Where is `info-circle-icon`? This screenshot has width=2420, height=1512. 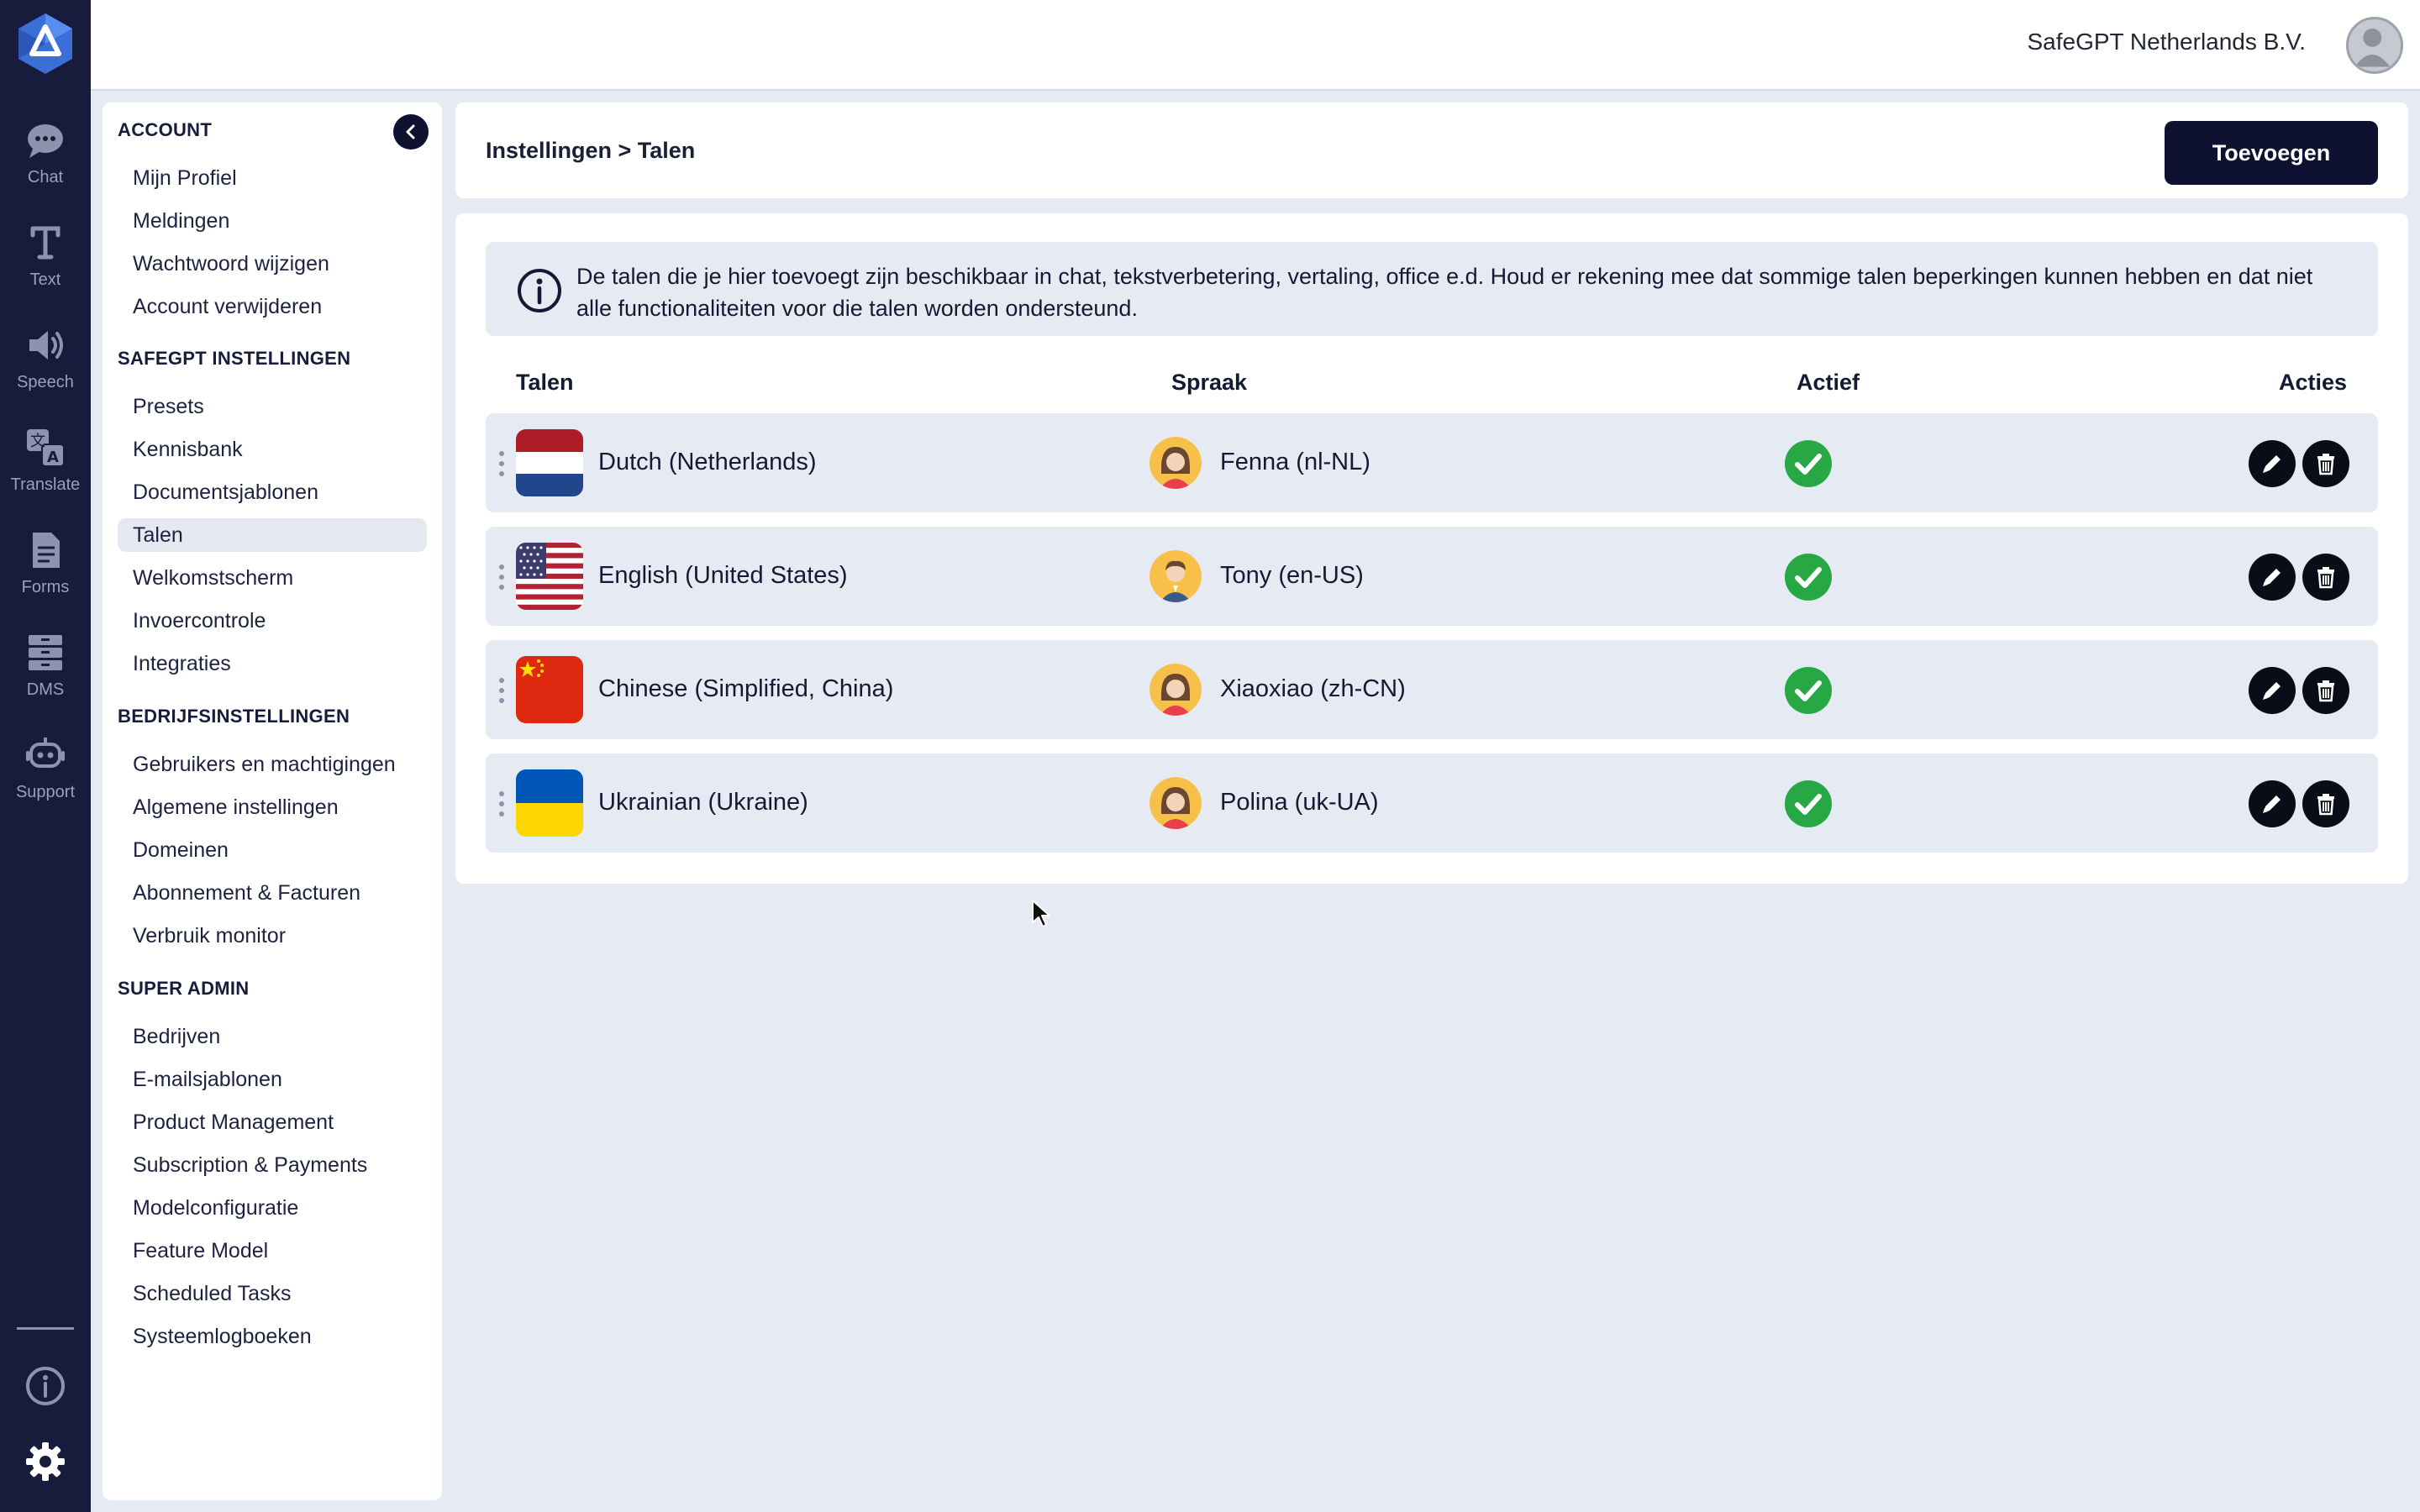
info-circle-icon is located at coordinates (539, 290).